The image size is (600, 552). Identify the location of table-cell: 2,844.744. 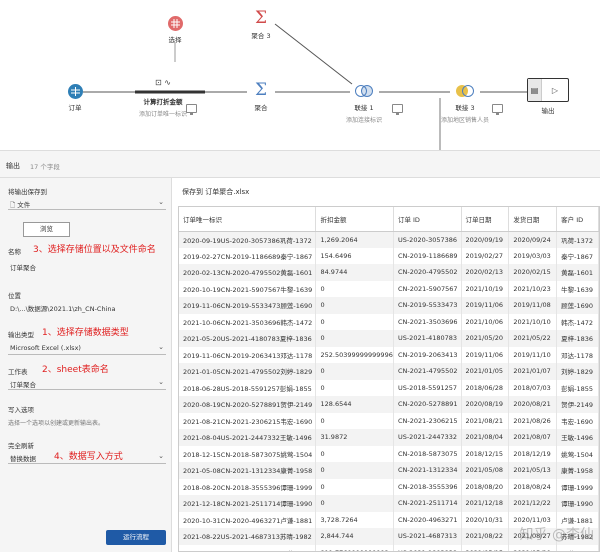
(354, 536).